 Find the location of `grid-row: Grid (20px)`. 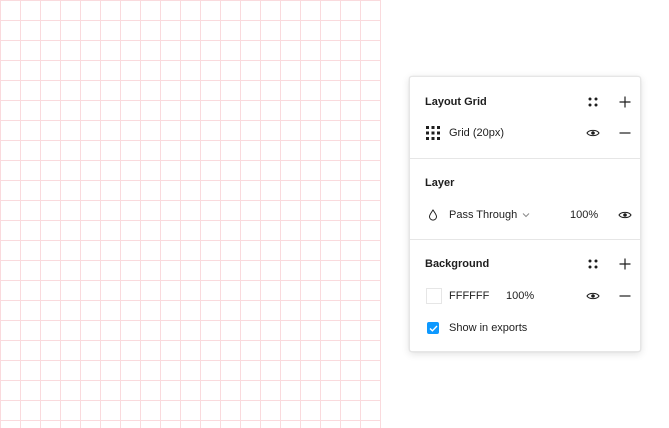

grid-row: Grid (20px) is located at coordinates (525, 133).